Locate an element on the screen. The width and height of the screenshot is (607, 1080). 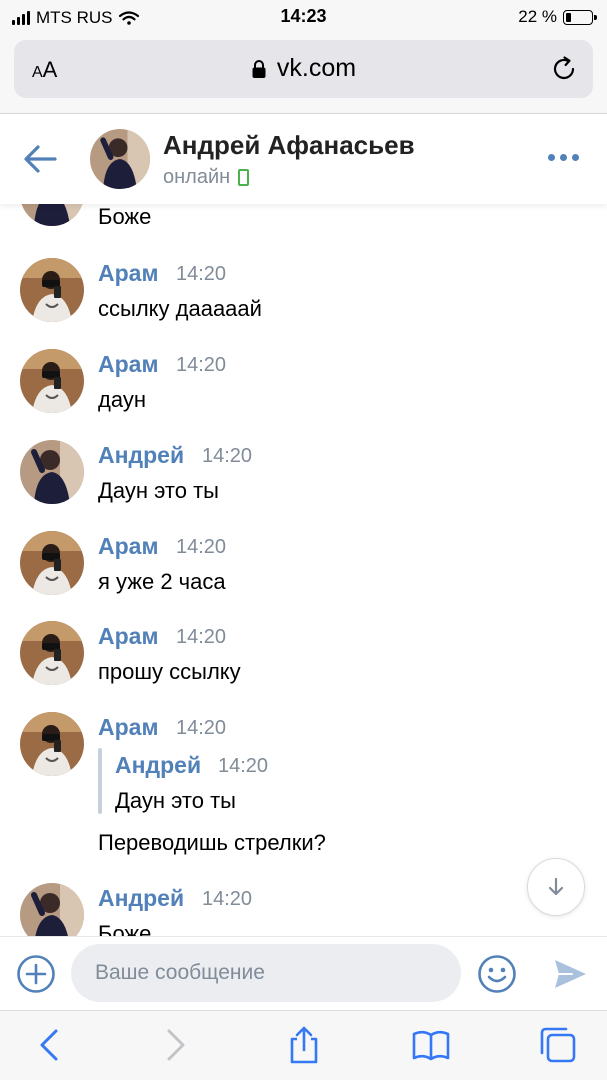
chat-status: онлайн is located at coordinates (206, 177).